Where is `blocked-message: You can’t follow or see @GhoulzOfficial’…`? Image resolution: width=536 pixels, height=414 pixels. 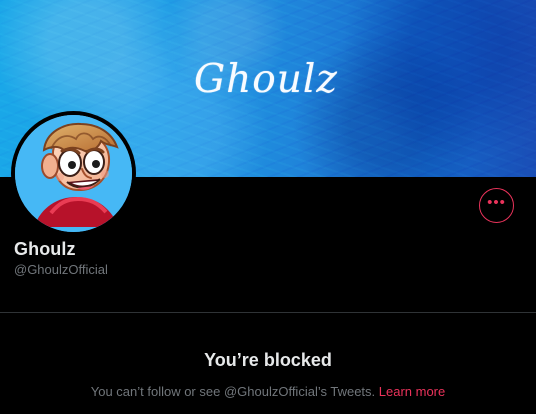 blocked-message: You can’t follow or see @GhoulzOfficial’… is located at coordinates (268, 391).